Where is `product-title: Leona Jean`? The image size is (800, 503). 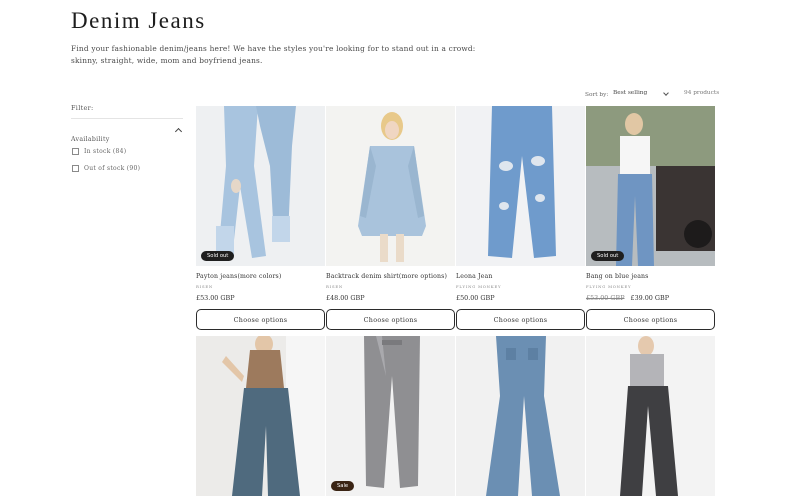
product-title: Leona Jean is located at coordinates (474, 276).